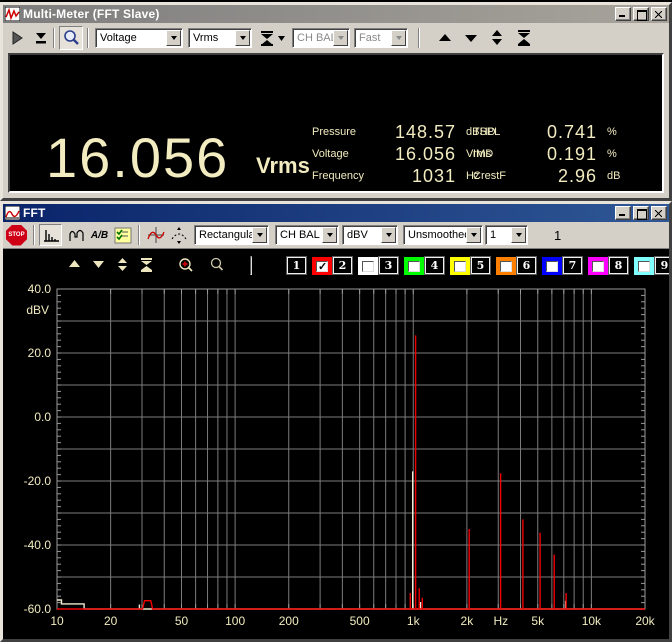  I want to click on range-dropdown-arrow-icon, so click(282, 38).